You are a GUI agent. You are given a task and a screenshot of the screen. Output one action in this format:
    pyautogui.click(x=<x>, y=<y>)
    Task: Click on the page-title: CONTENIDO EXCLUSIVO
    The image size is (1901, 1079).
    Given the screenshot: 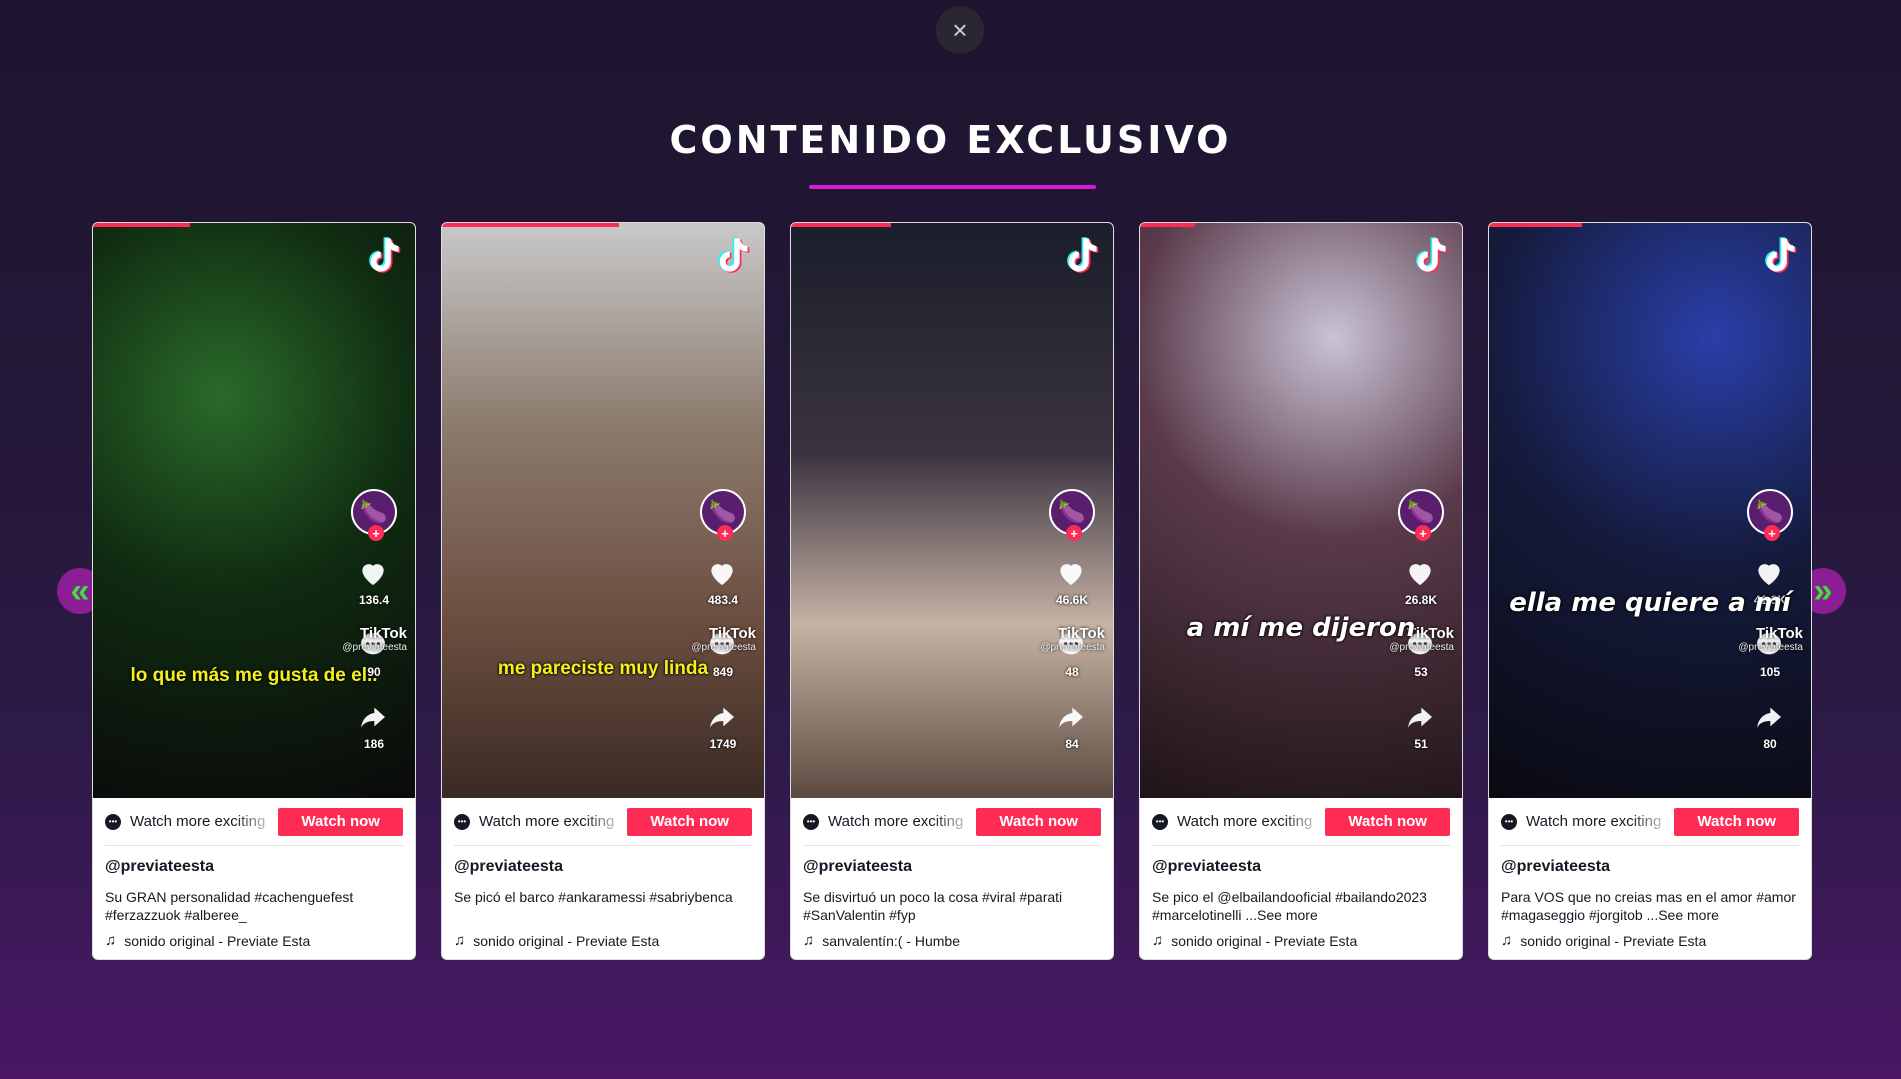 What is the action you would take?
    pyautogui.click(x=950, y=140)
    